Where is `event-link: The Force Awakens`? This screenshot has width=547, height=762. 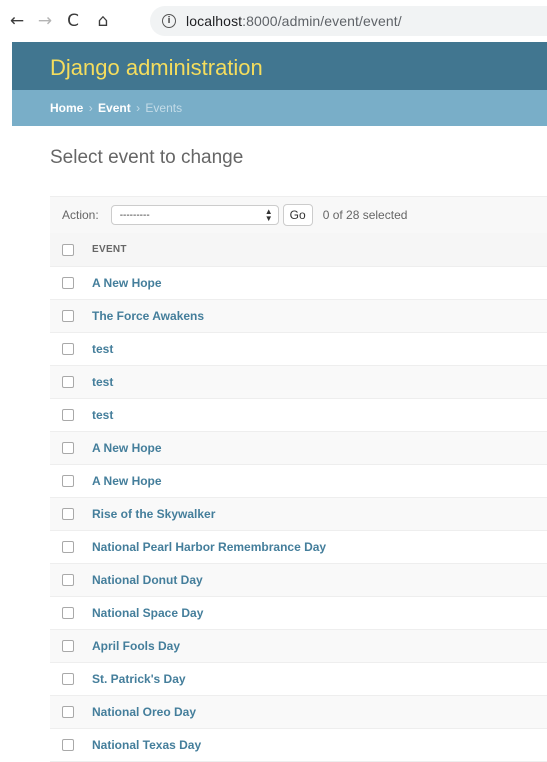
event-link: The Force Awakens is located at coordinates (148, 316).